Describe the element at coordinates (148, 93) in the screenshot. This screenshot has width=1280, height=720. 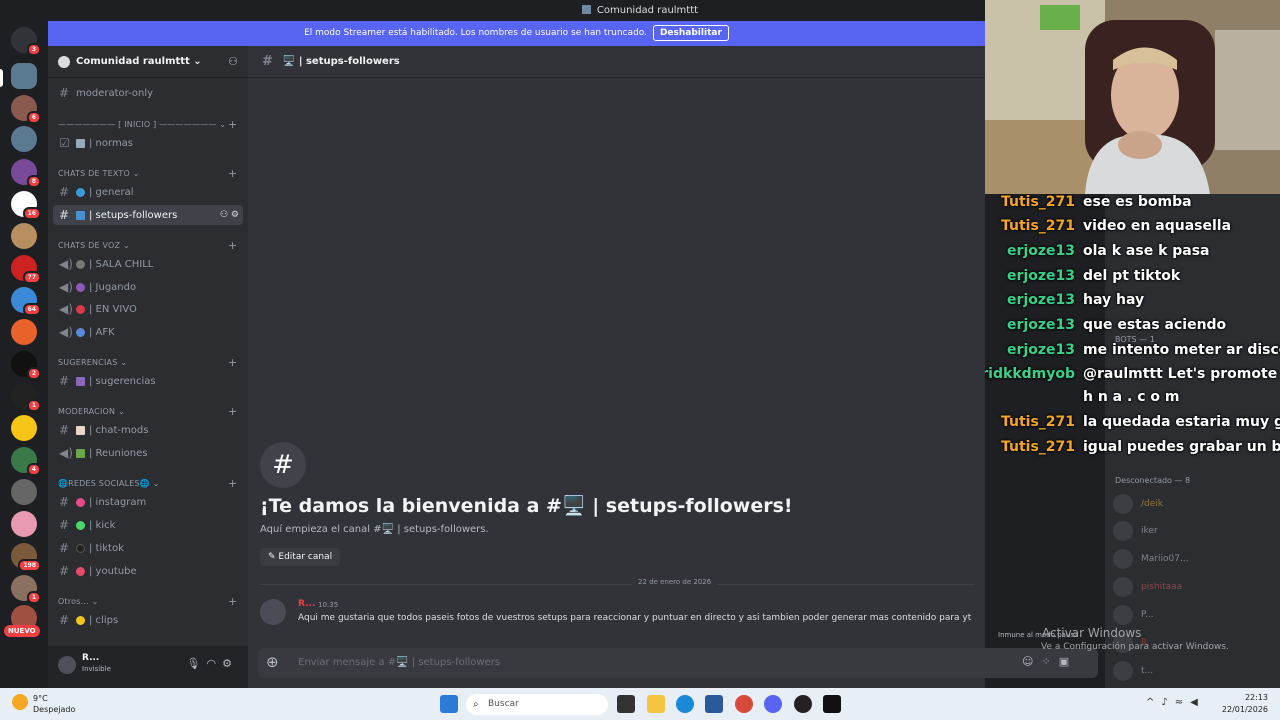
I see `channel-moderator: # moderator-only` at that location.